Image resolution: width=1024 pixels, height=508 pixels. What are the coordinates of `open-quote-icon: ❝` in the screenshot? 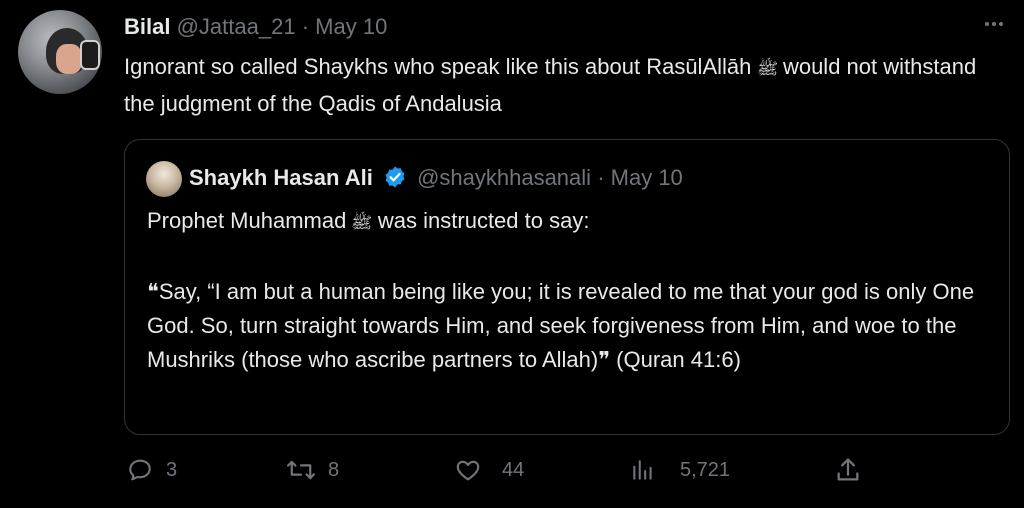 It's located at (153, 291).